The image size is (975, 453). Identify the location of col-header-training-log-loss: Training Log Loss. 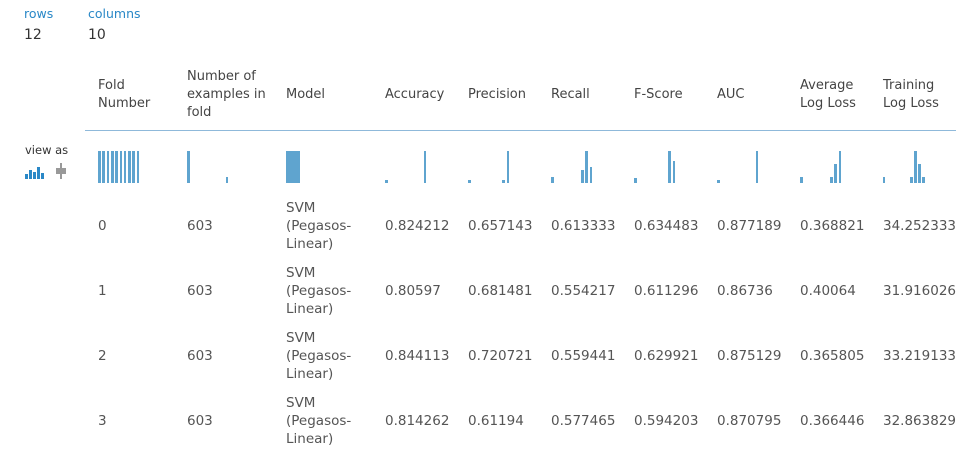
(913, 95).